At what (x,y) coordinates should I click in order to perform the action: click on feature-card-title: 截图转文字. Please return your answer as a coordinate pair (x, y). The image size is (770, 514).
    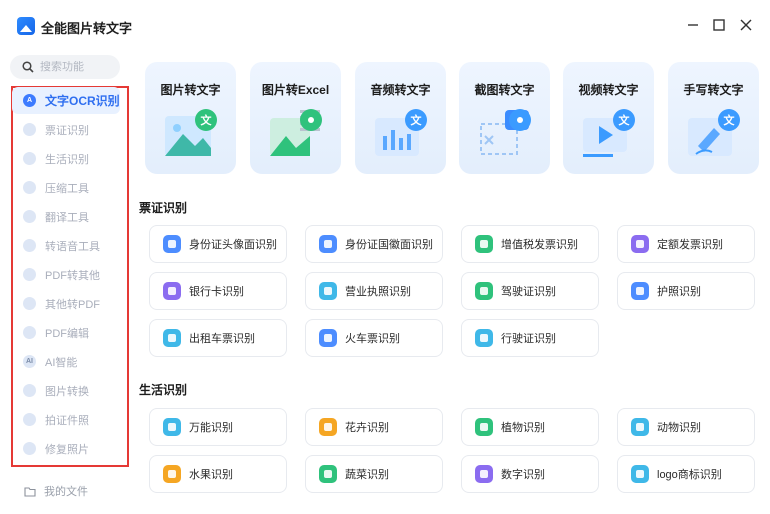
    Looking at the image, I should click on (504, 90).